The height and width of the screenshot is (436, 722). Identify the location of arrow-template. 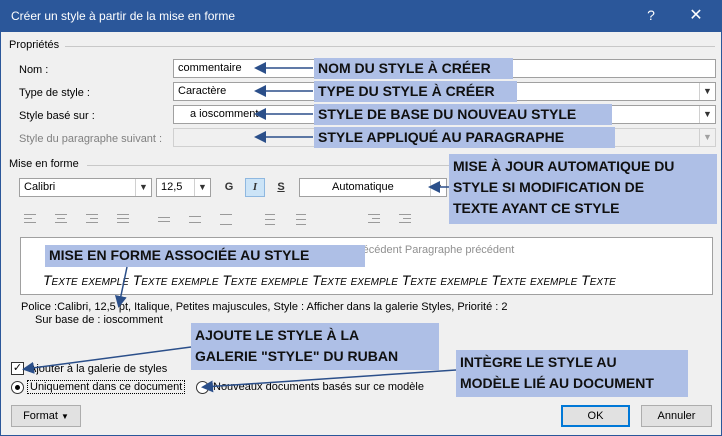
(329, 381).